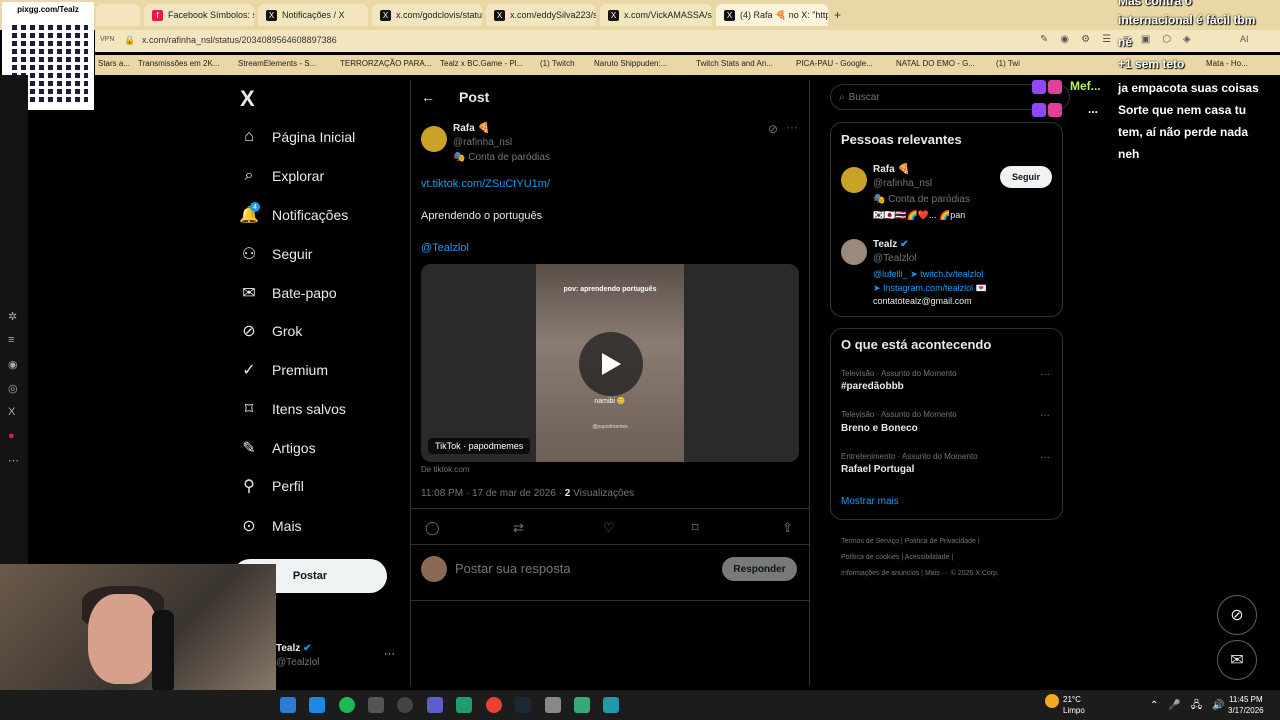  What do you see at coordinates (282, 176) in the screenshot?
I see `nav-explore: ⌕ Explorar` at bounding box center [282, 176].